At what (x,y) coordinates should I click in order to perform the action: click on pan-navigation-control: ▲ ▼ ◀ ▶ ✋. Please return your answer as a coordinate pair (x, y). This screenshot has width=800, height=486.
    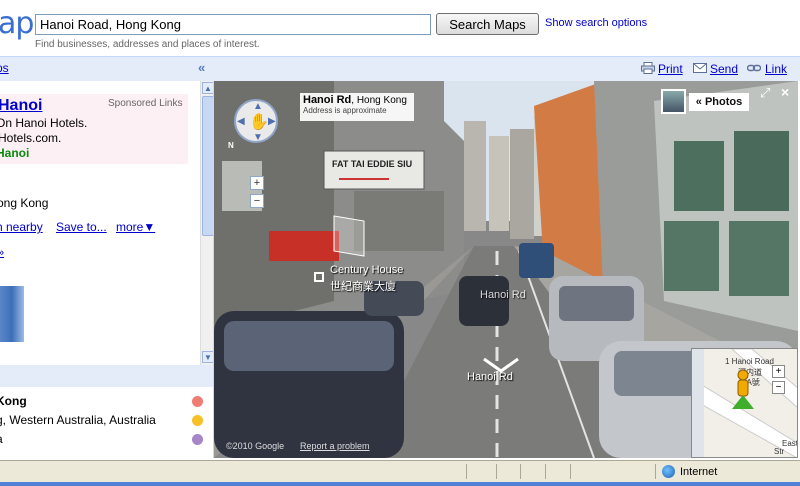
    Looking at the image, I should click on (256, 121).